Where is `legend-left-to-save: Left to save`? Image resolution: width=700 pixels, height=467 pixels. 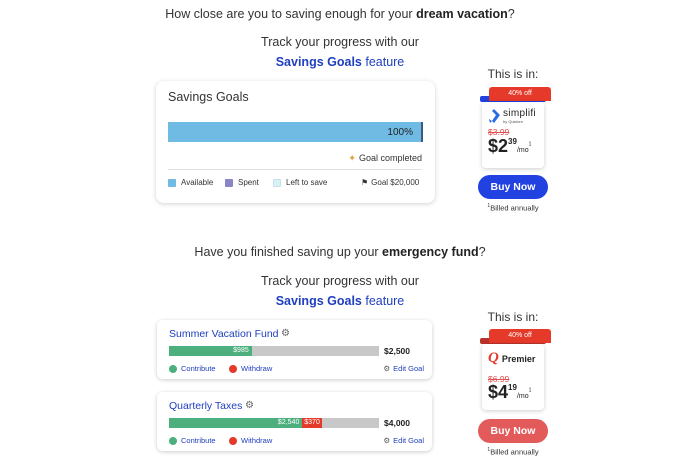 legend-left-to-save: Left to save is located at coordinates (300, 182).